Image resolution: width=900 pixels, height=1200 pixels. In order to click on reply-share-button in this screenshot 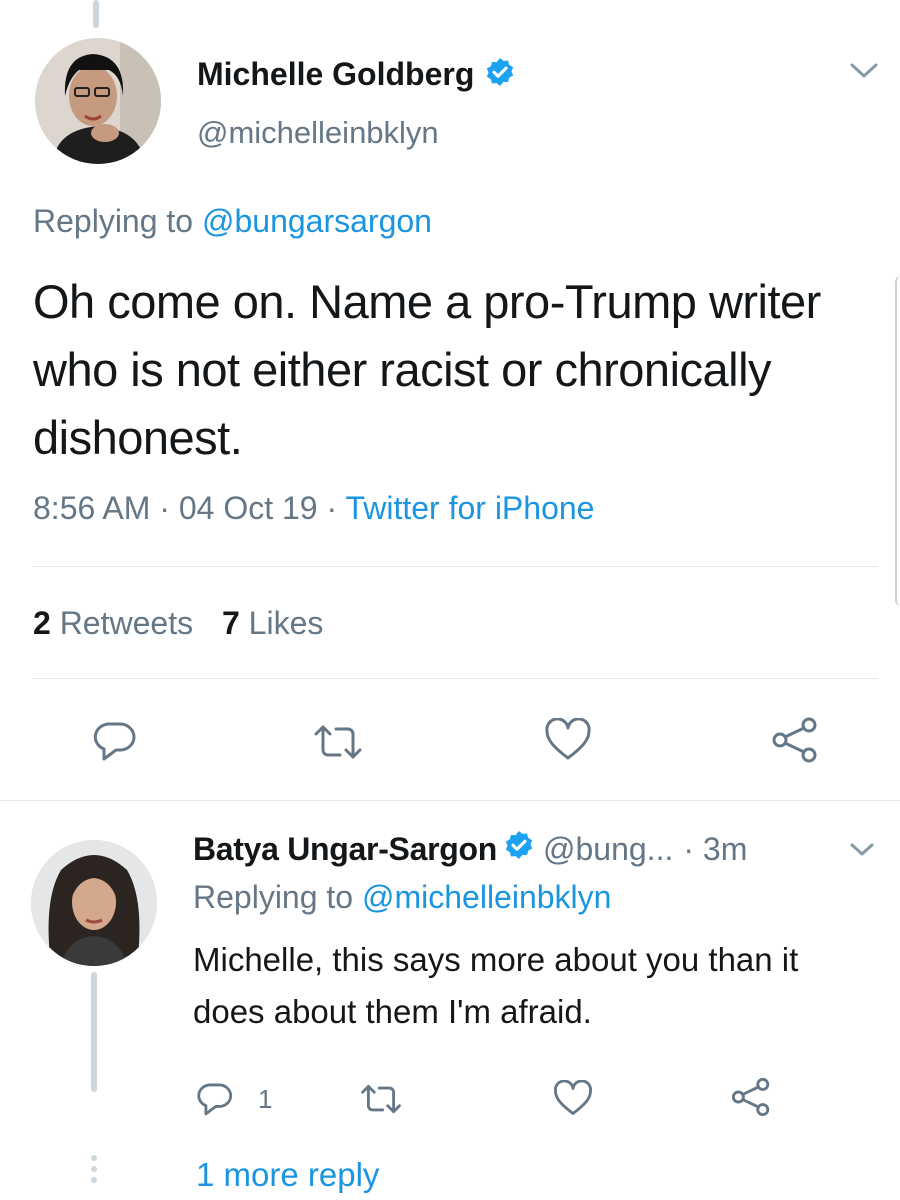, I will do `click(751, 1097)`.